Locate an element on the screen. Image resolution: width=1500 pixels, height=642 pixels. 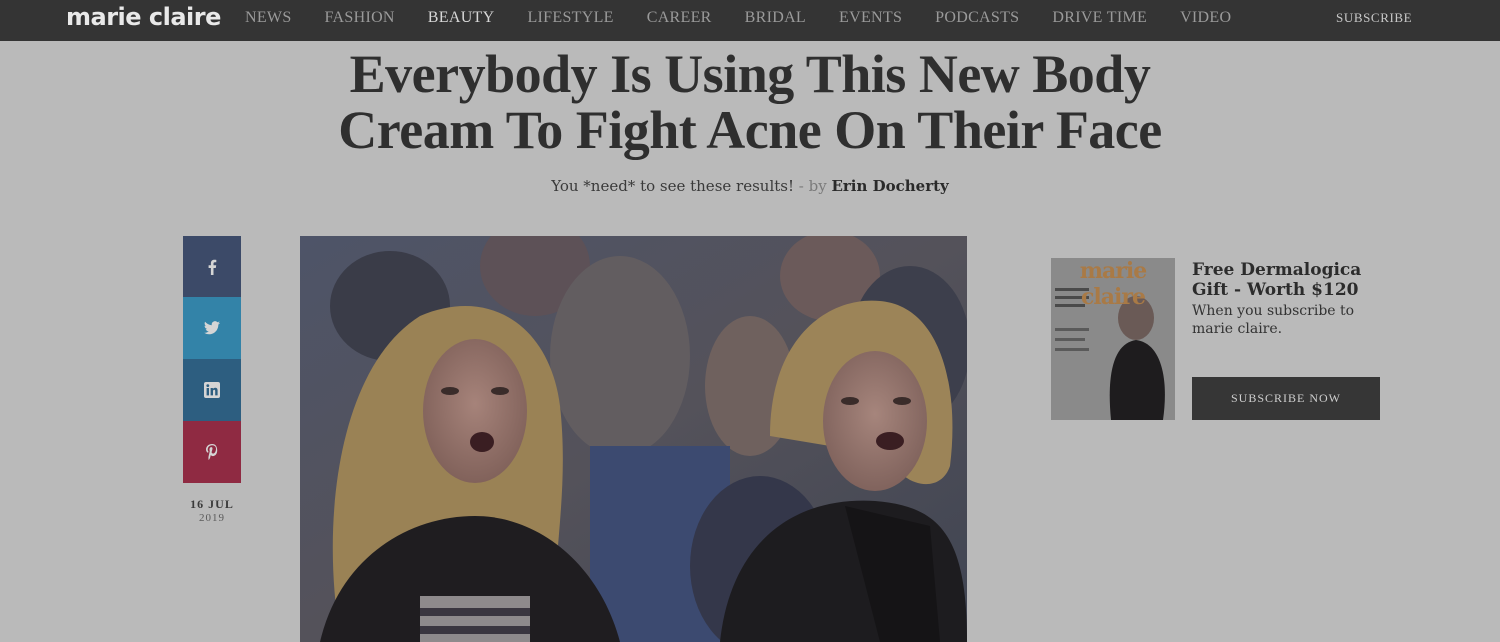
share-facebook-button is located at coordinates (212, 266).